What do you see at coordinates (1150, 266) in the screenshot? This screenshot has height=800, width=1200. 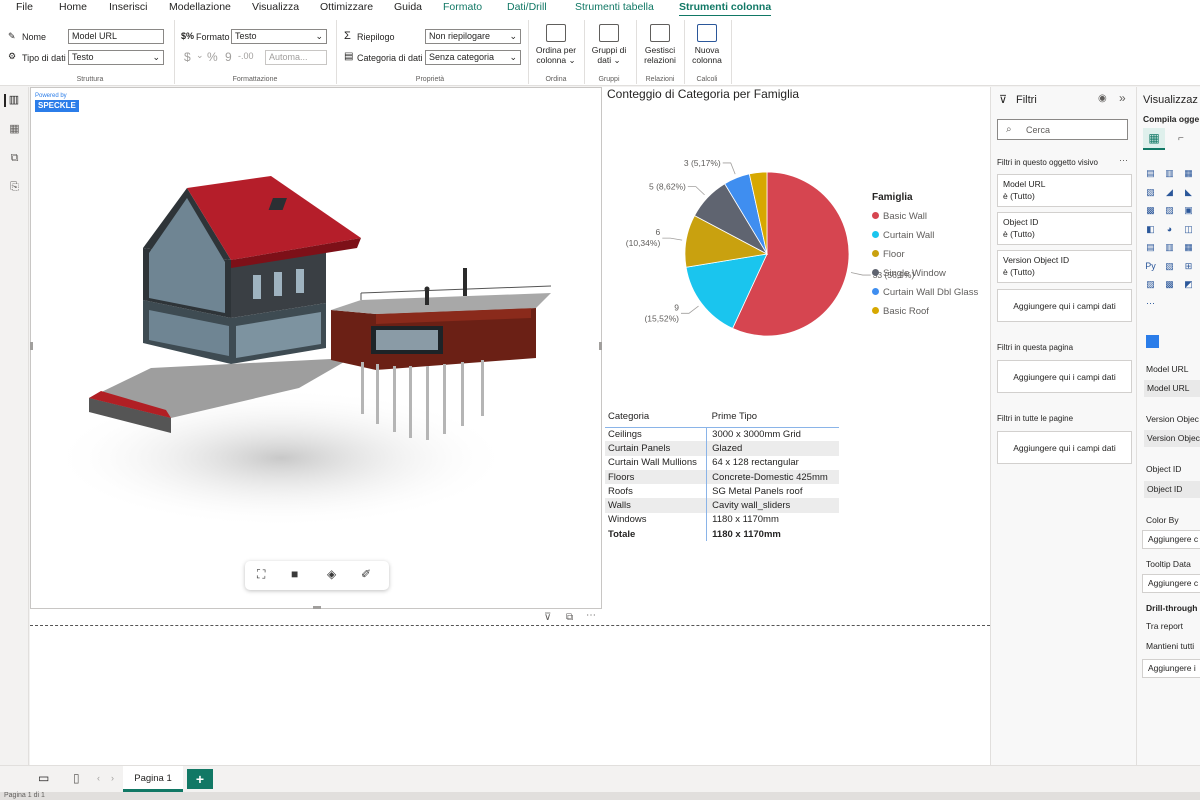 I see `visual-type-icon: Py` at bounding box center [1150, 266].